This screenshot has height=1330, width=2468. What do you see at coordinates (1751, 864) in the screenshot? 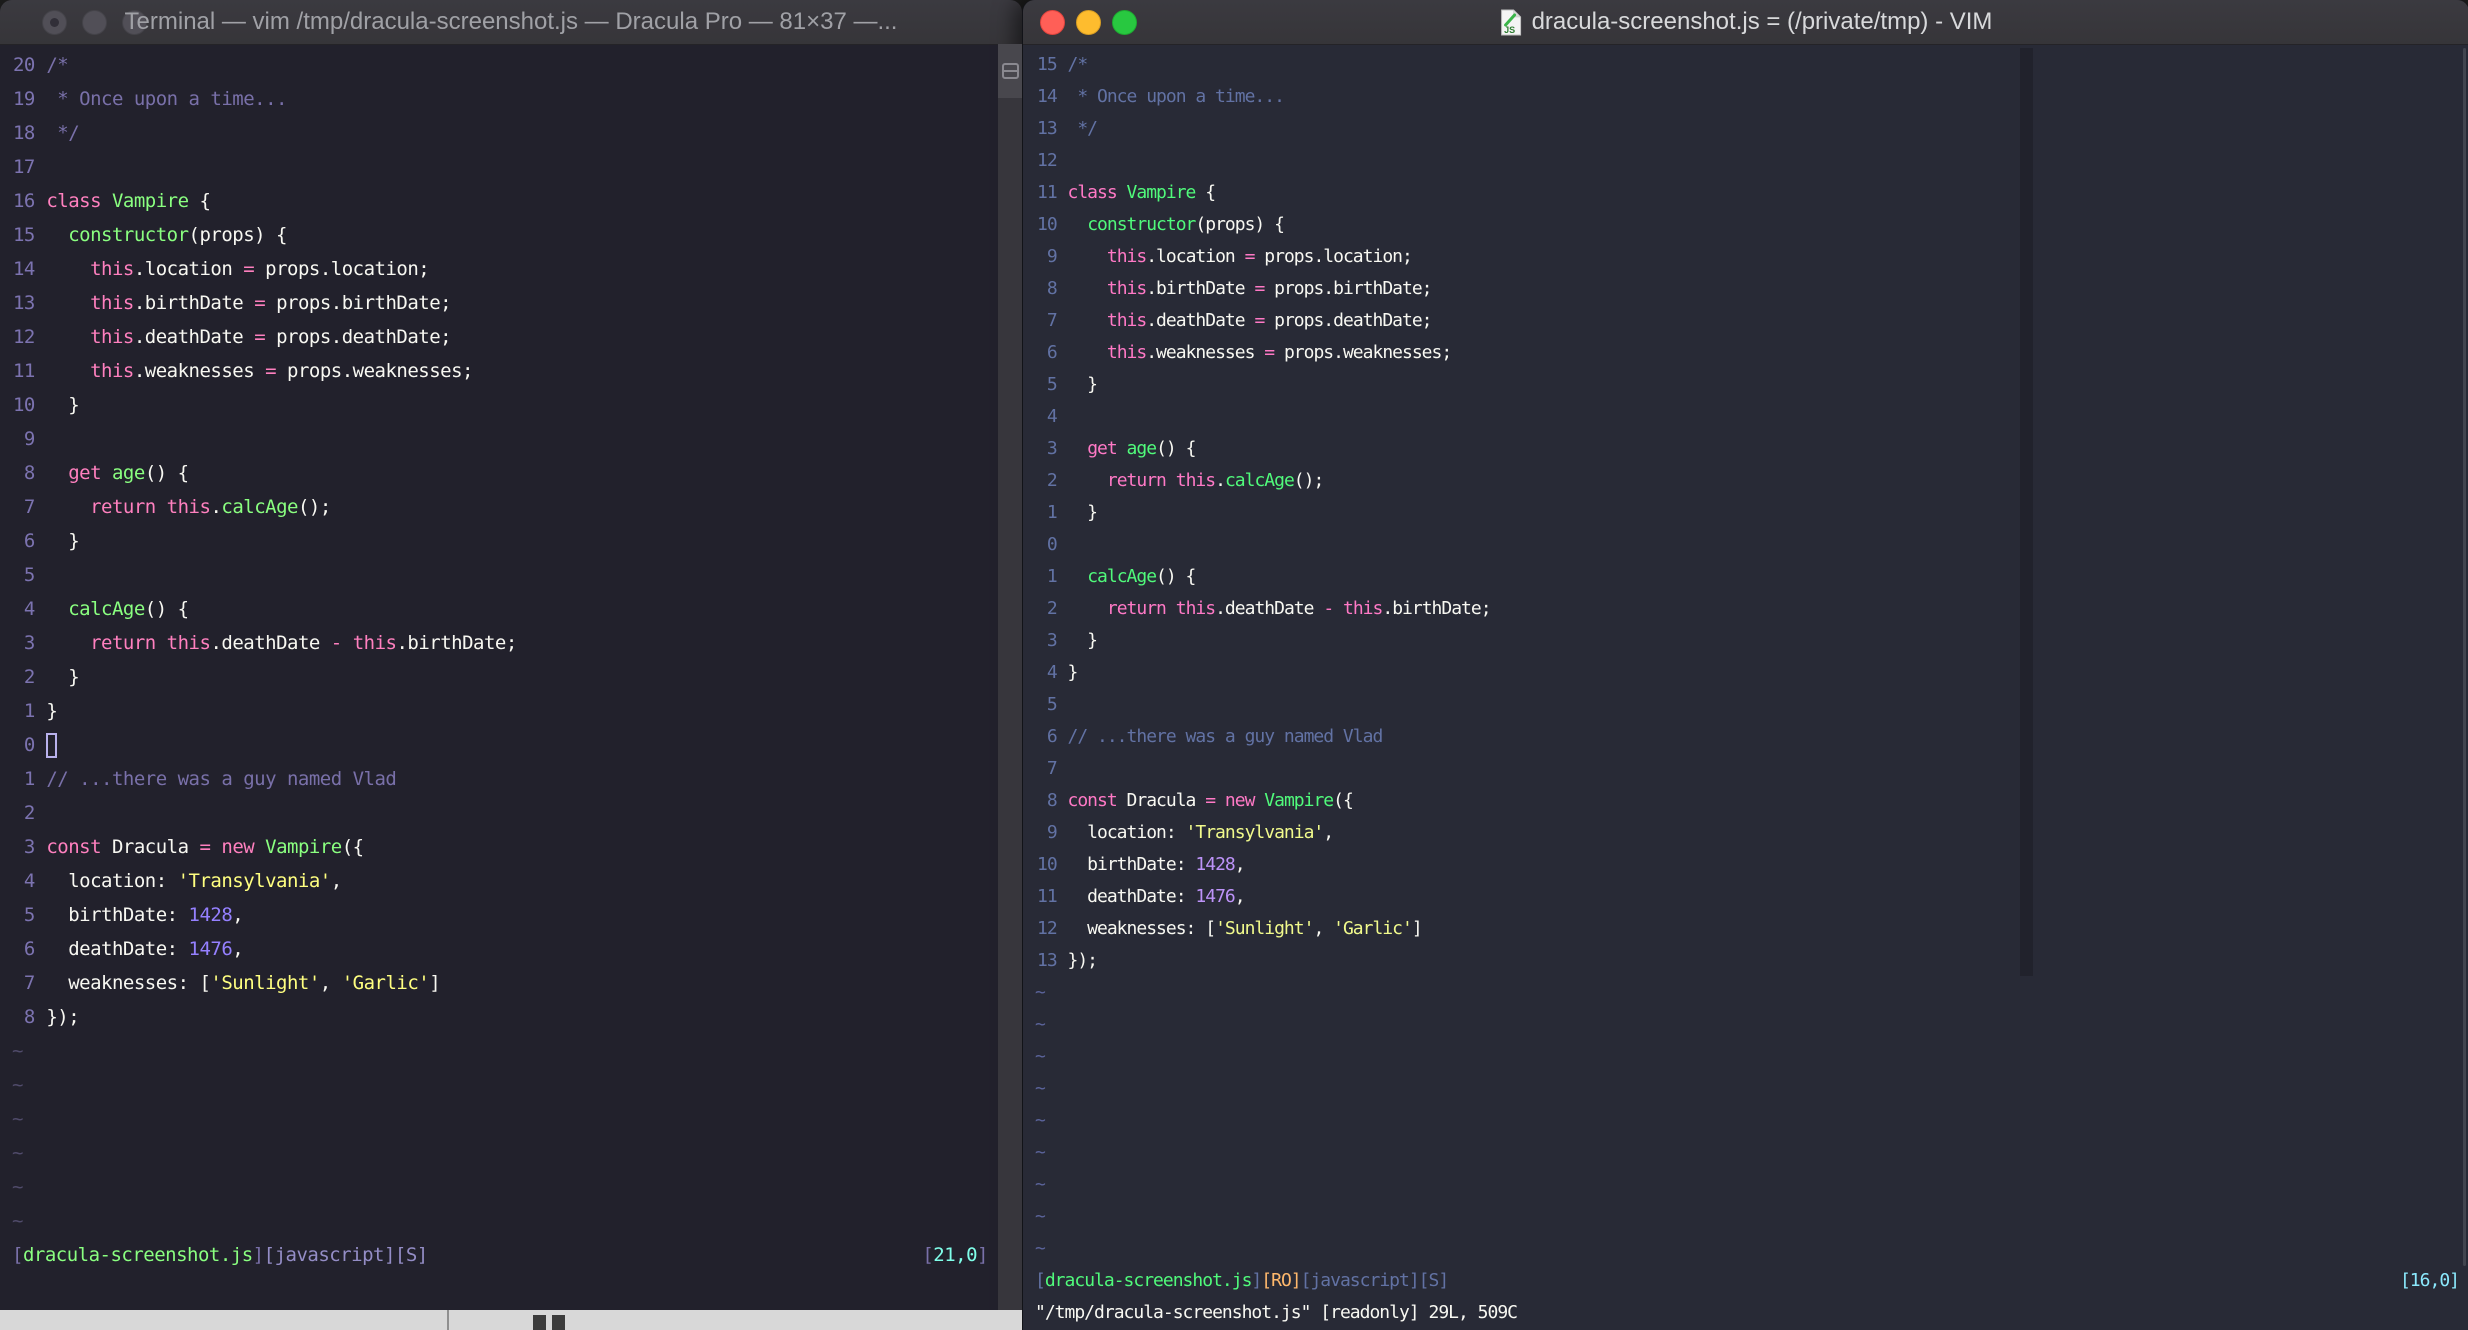
I see `code-line: 10 birthDate: 1428,` at bounding box center [1751, 864].